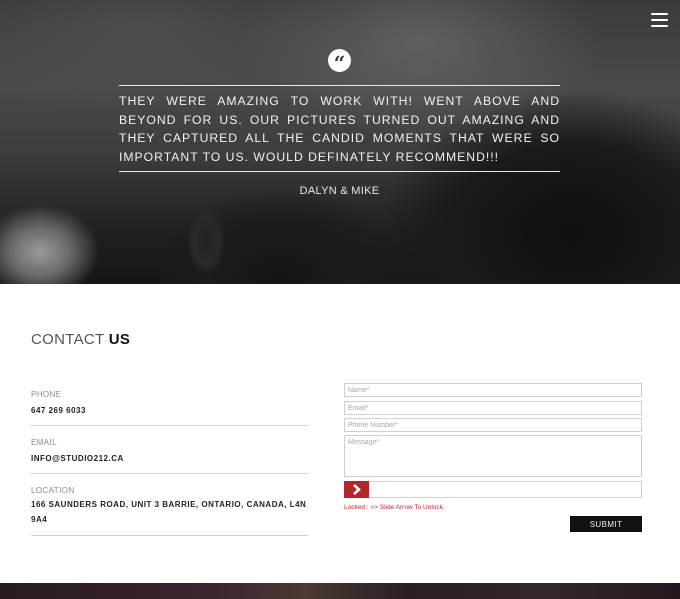 The image size is (680, 599). I want to click on hamburger-menu-icon, so click(659, 20).